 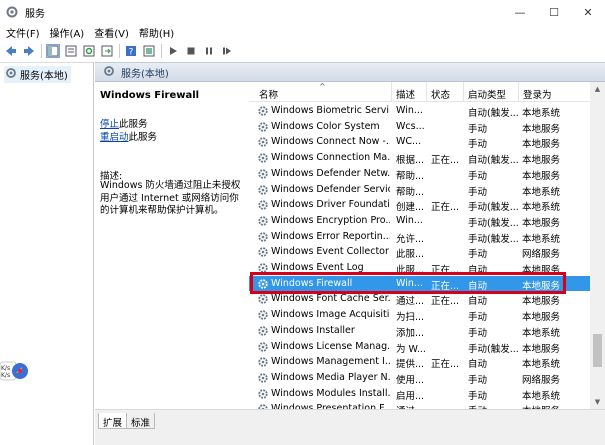 I want to click on pane-header-label: 服务(本地), so click(x=145, y=74).